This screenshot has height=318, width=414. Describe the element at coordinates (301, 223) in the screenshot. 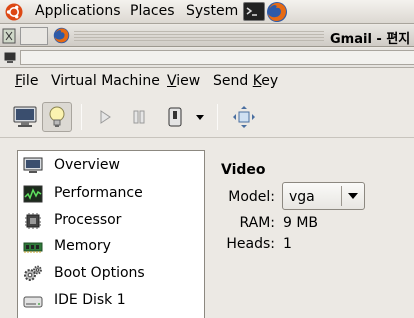

I see `ram-value: 9 MB` at that location.